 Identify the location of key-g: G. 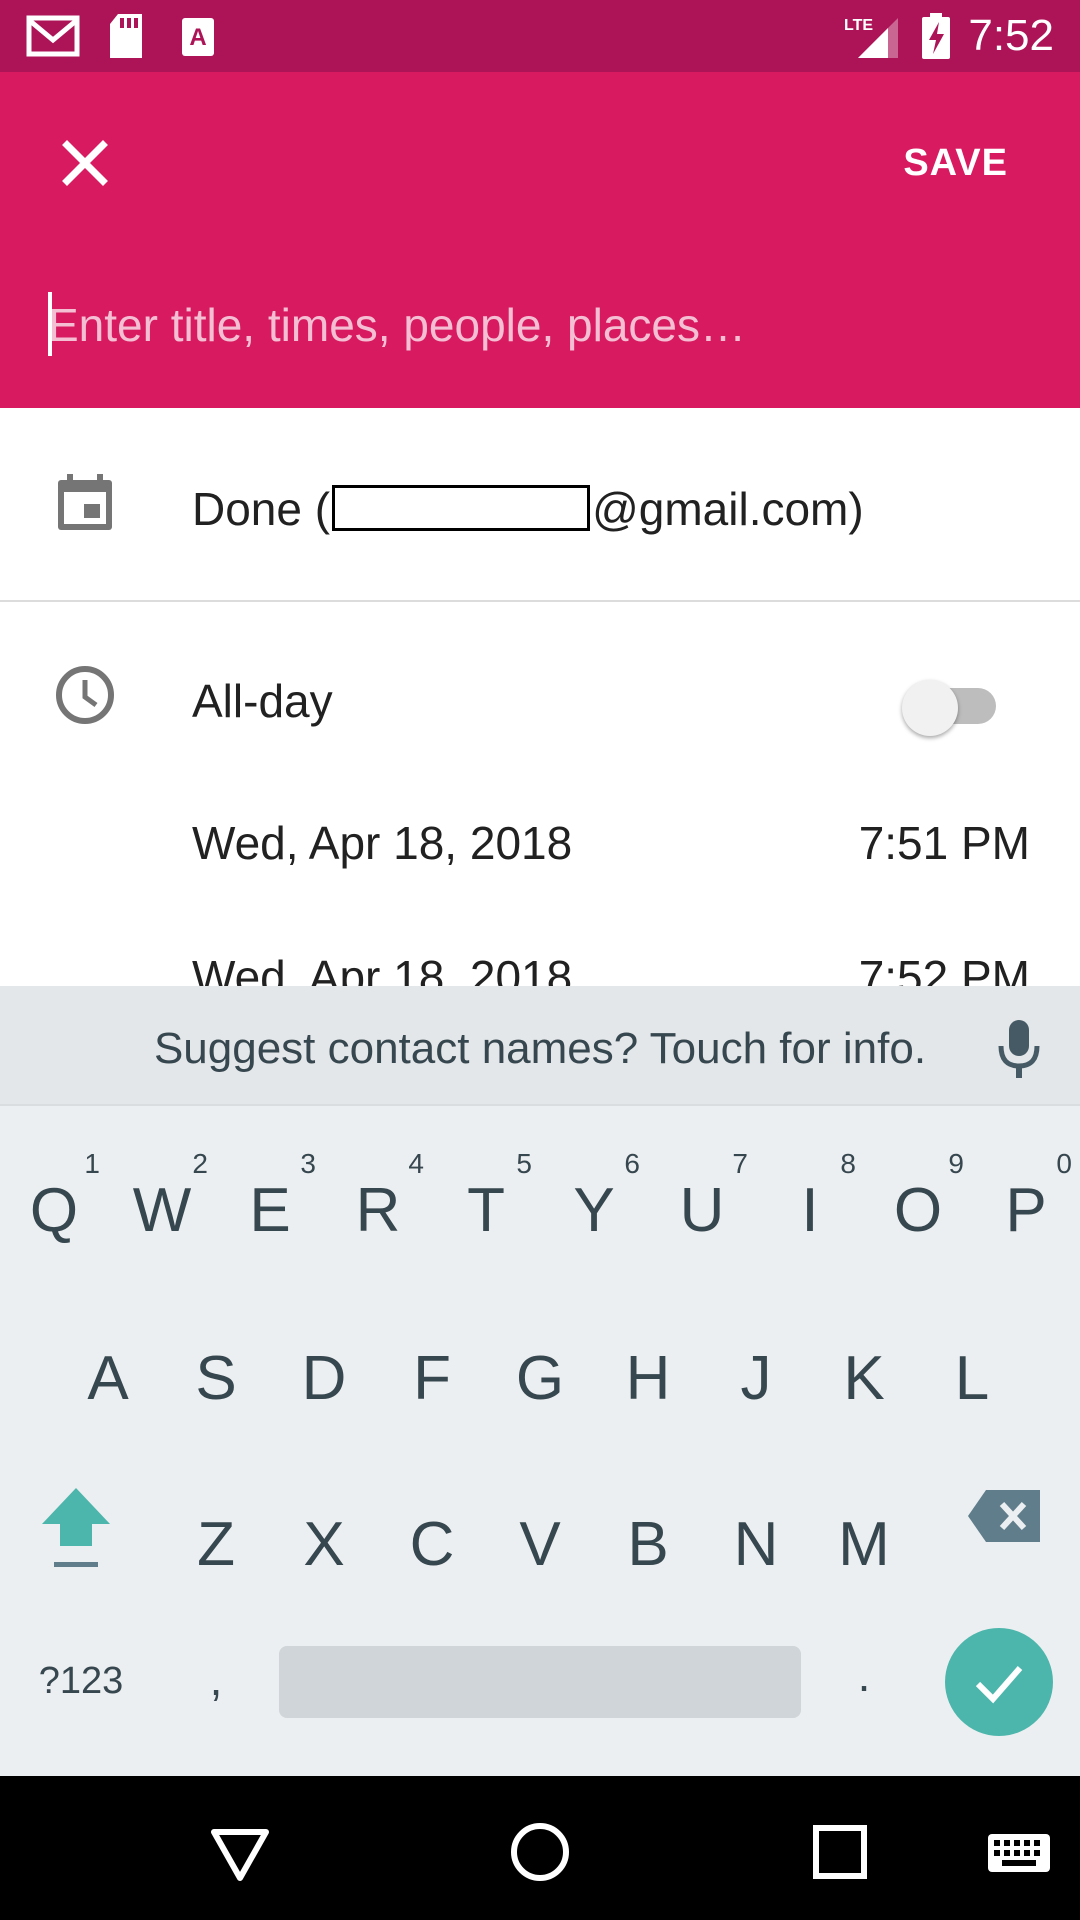
(540, 1379).